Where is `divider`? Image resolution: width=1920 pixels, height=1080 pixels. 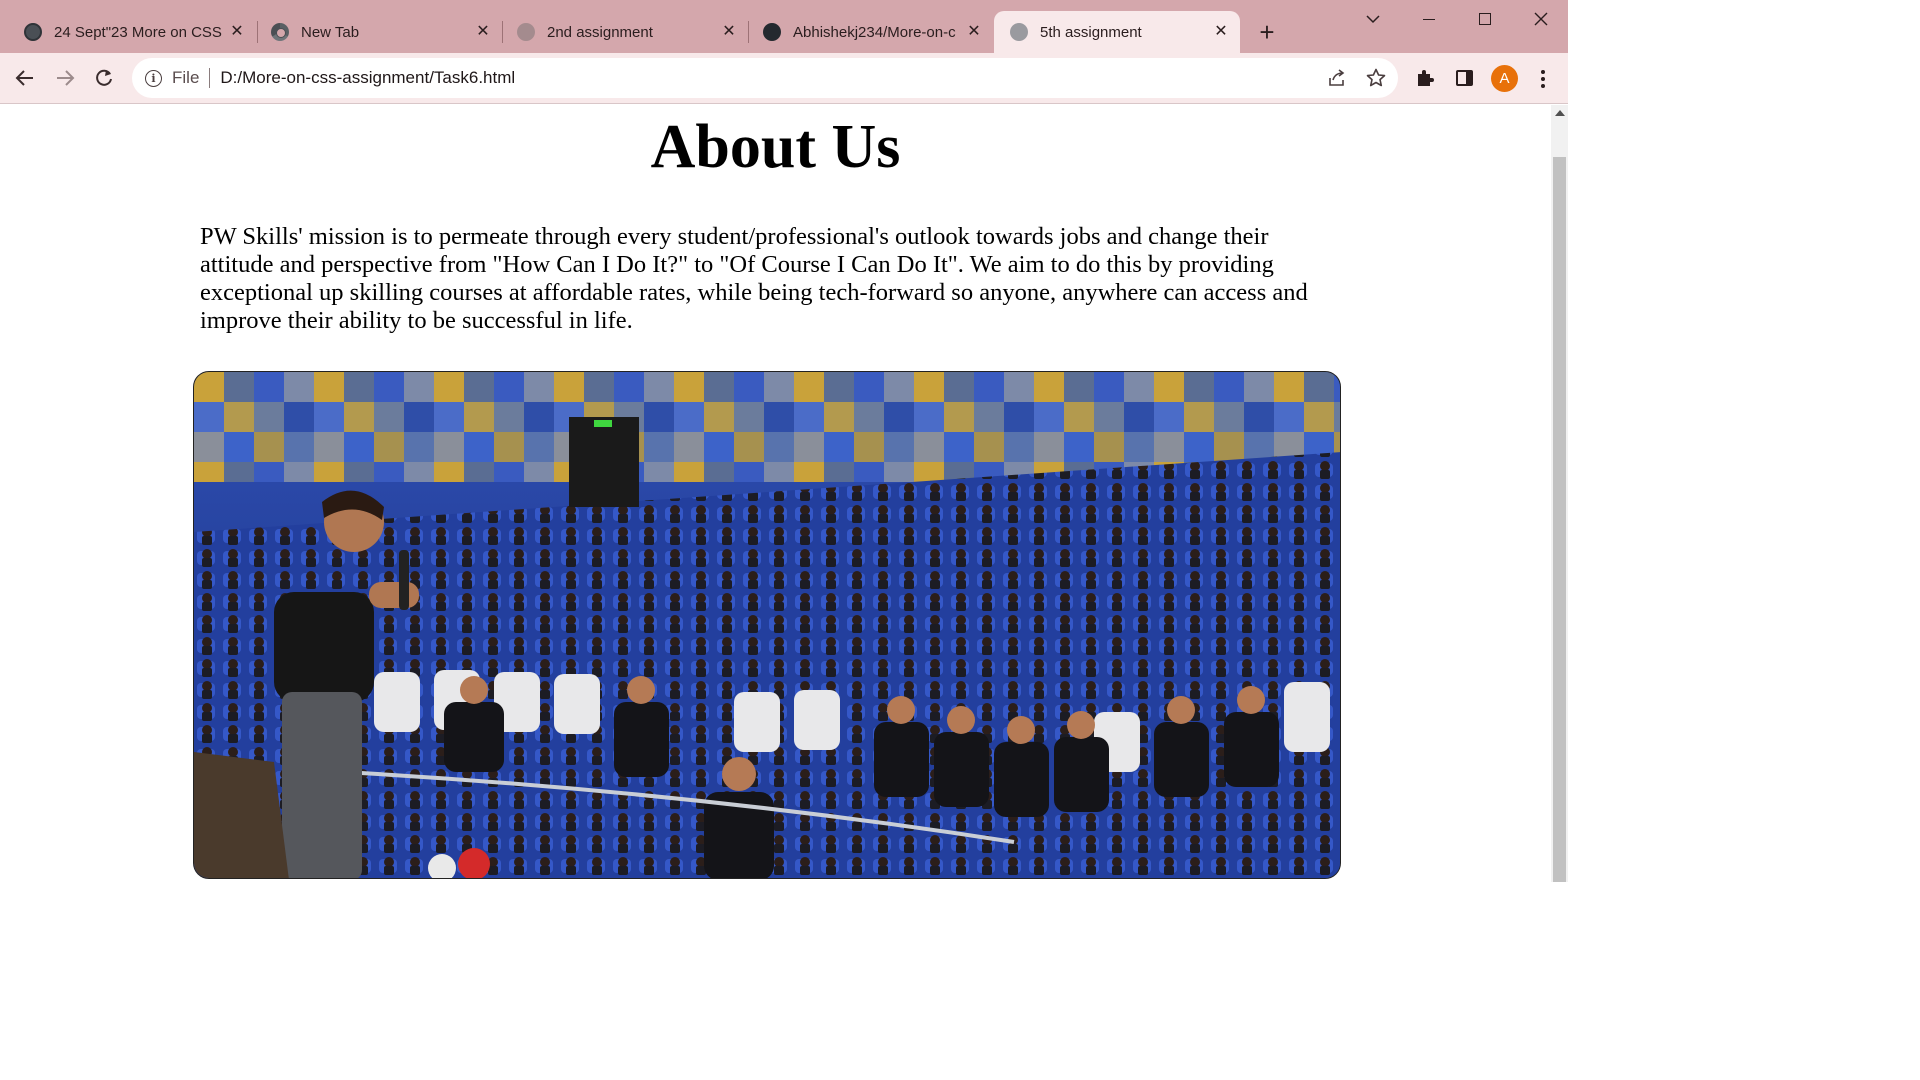
divider is located at coordinates (210, 78).